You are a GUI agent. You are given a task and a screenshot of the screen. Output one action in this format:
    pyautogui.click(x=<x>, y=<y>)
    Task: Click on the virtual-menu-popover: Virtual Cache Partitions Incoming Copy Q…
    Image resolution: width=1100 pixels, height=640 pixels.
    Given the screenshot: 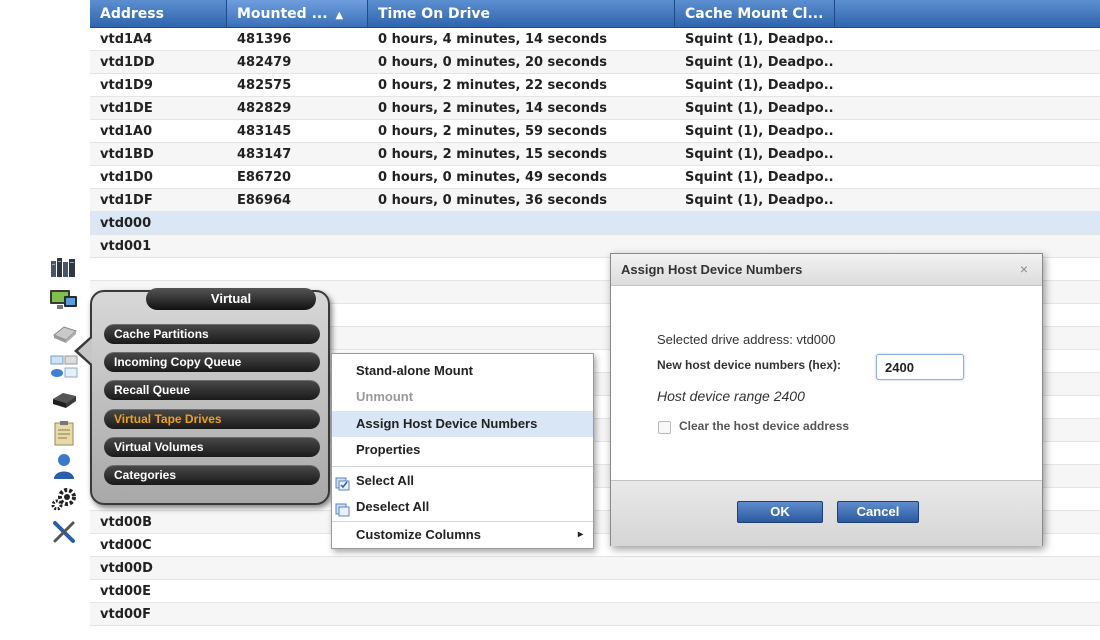 What is the action you would take?
    pyautogui.click(x=210, y=396)
    